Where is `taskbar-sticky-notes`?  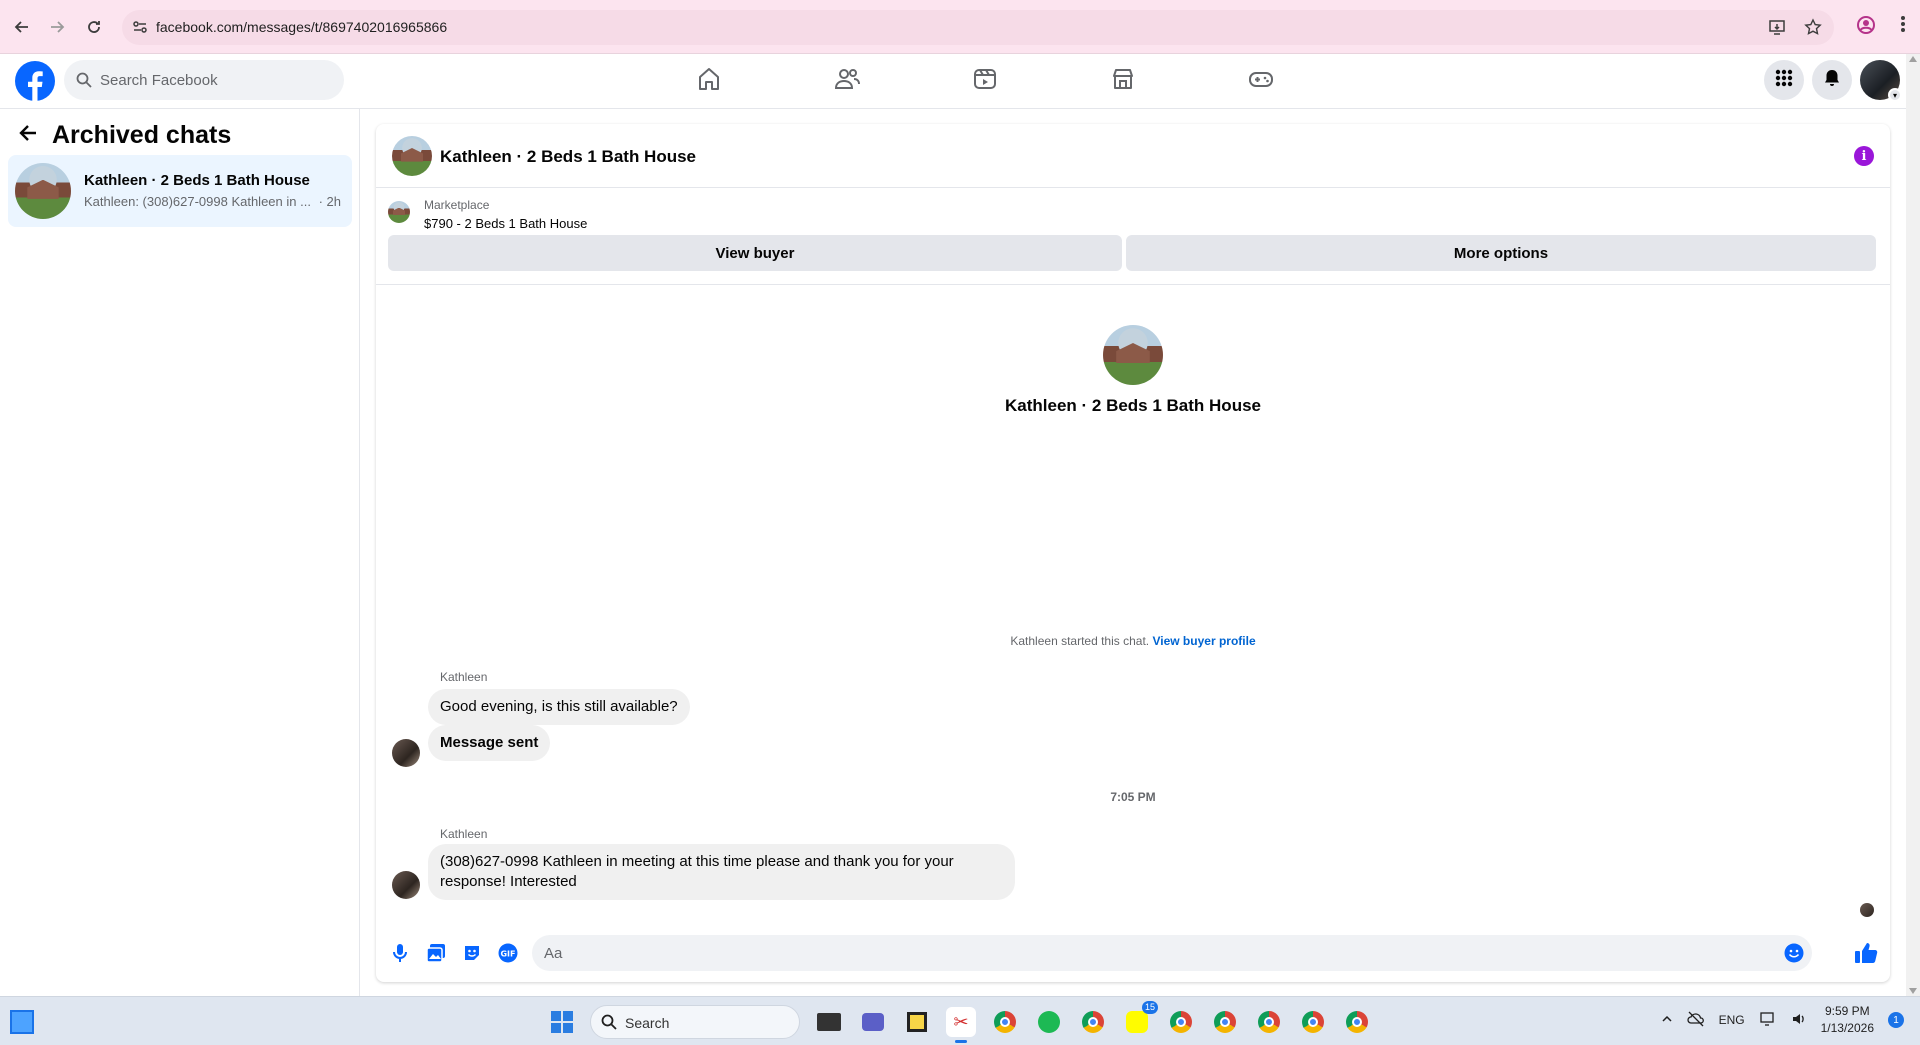 taskbar-sticky-notes is located at coordinates (917, 1022).